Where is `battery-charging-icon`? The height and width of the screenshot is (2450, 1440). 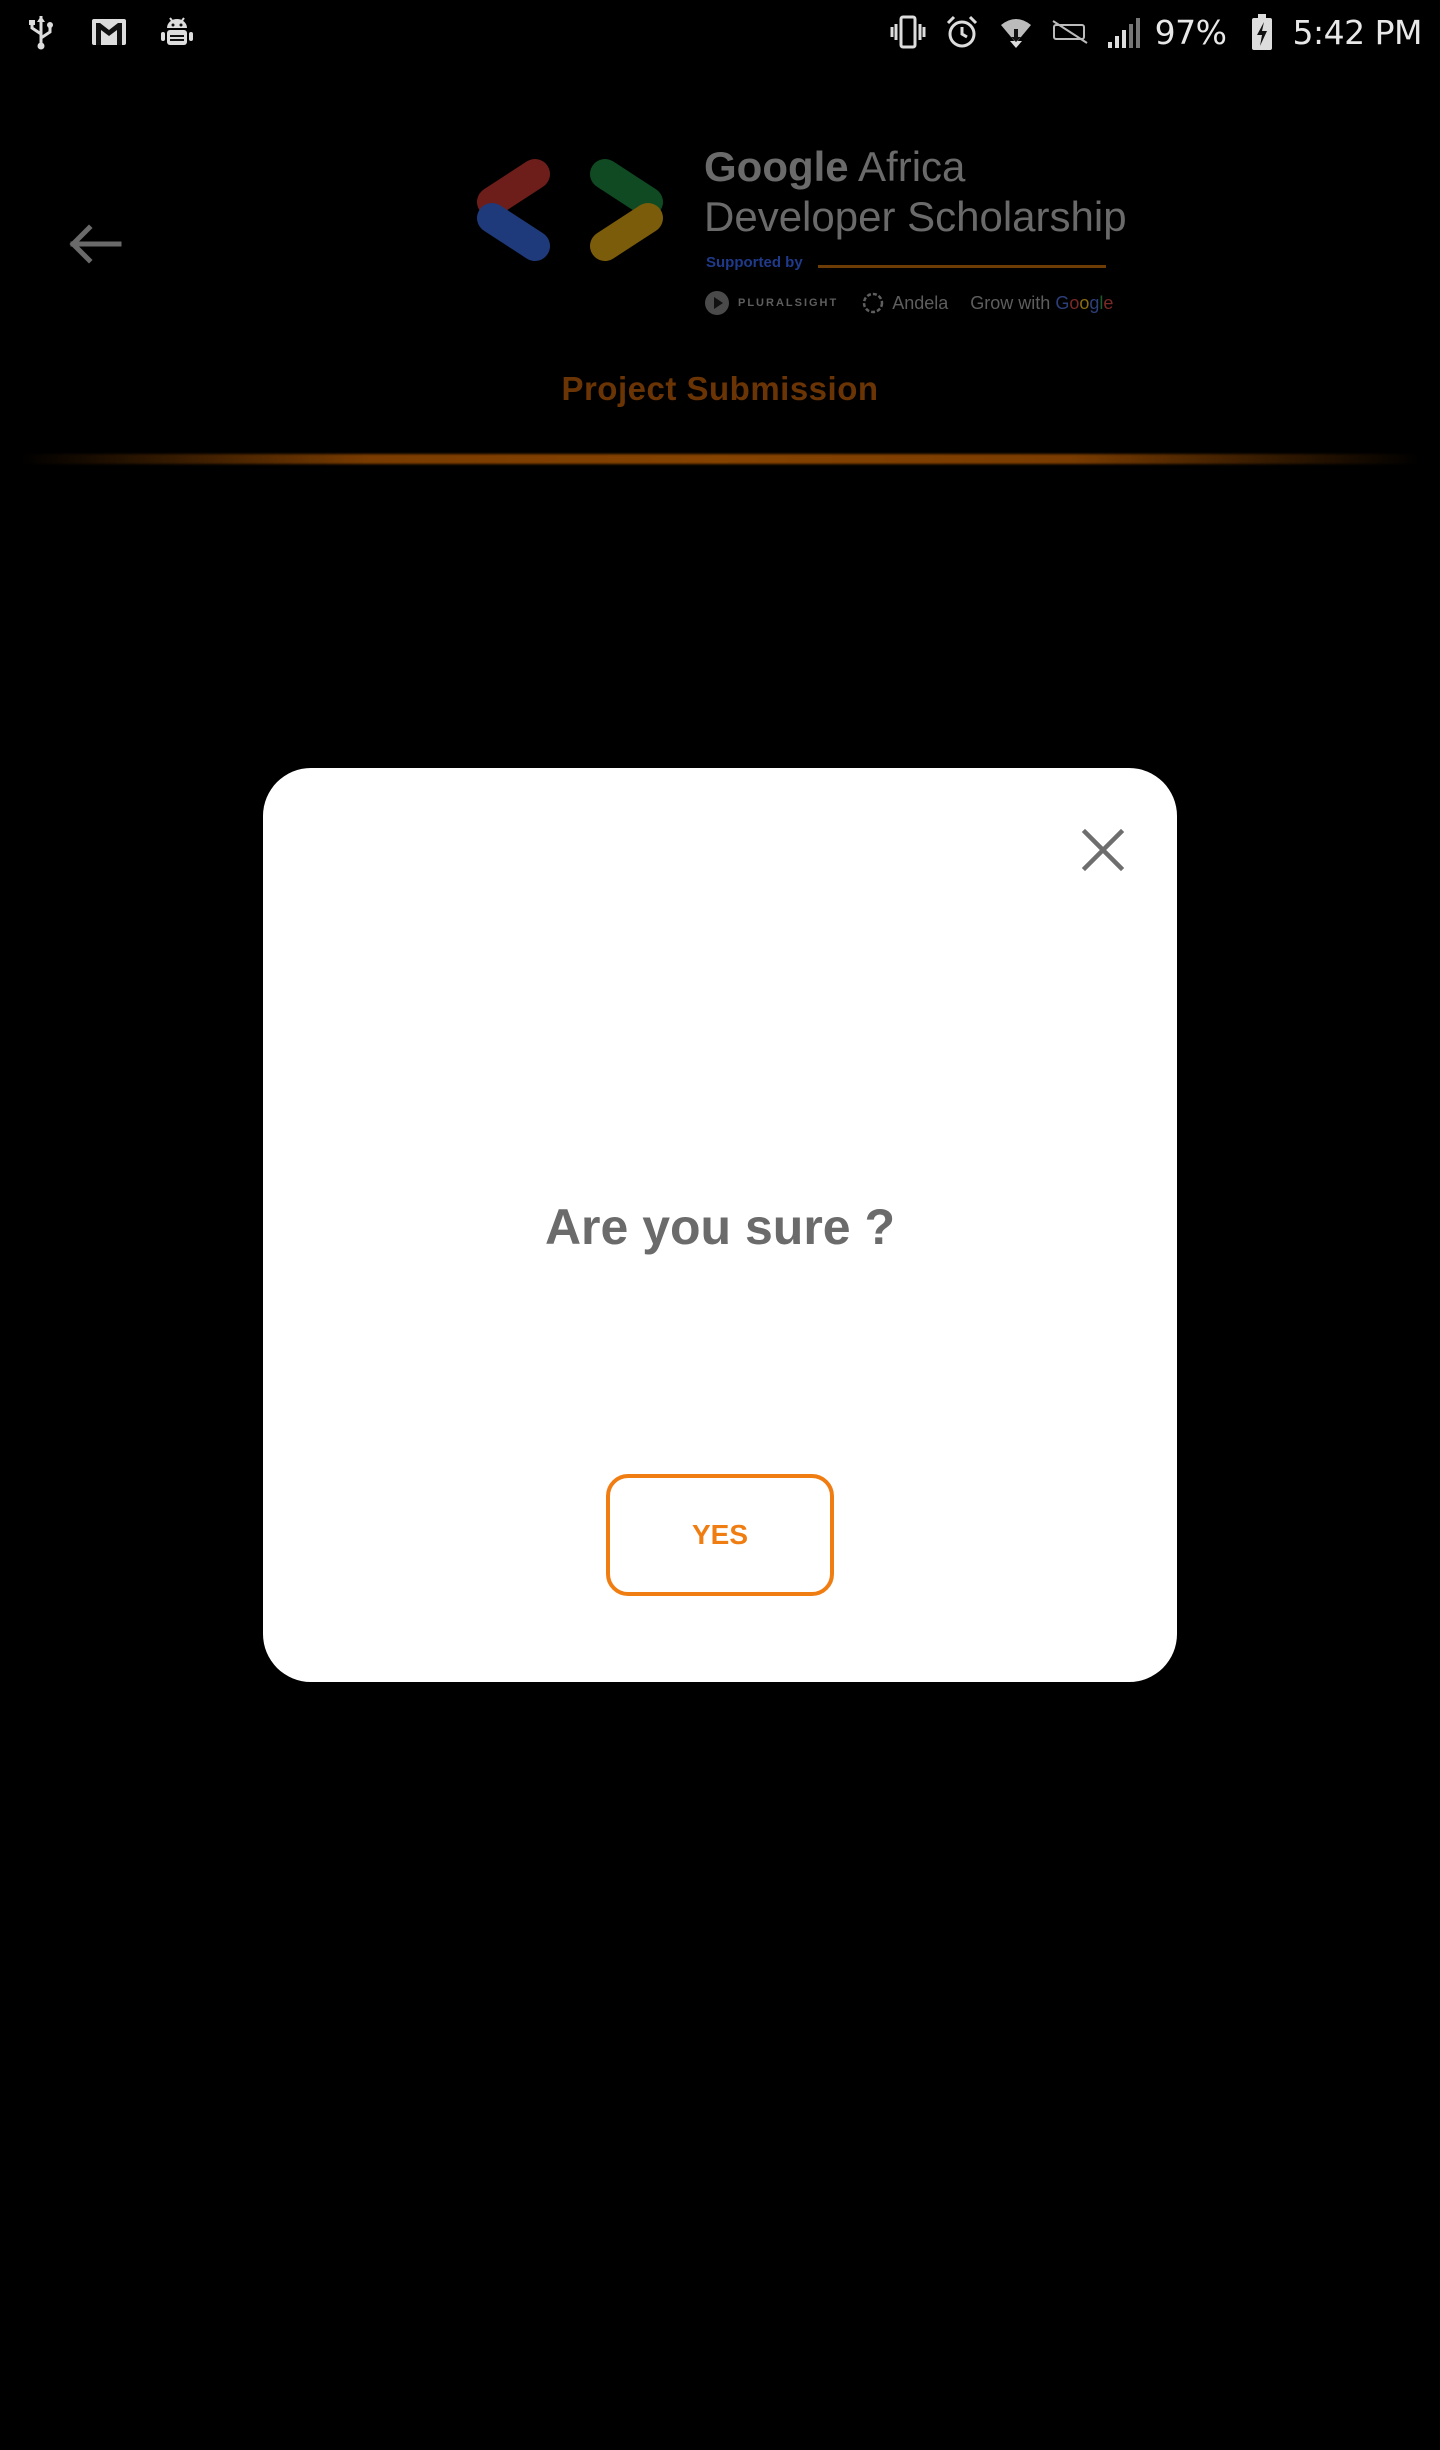 battery-charging-icon is located at coordinates (1262, 32).